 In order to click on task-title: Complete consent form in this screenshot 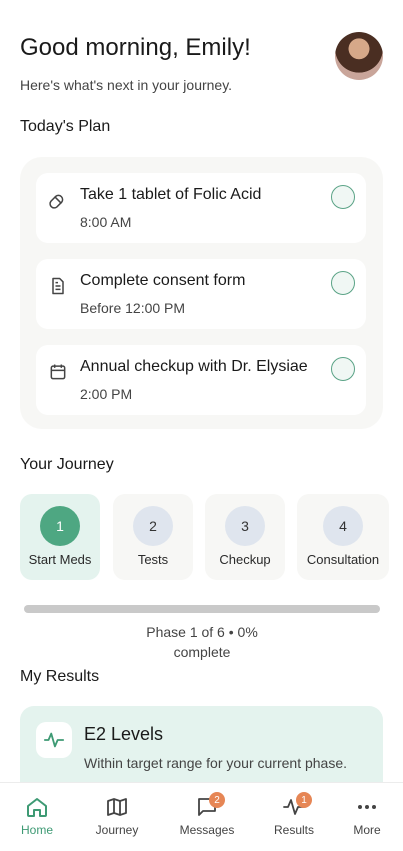, I will do `click(163, 280)`.